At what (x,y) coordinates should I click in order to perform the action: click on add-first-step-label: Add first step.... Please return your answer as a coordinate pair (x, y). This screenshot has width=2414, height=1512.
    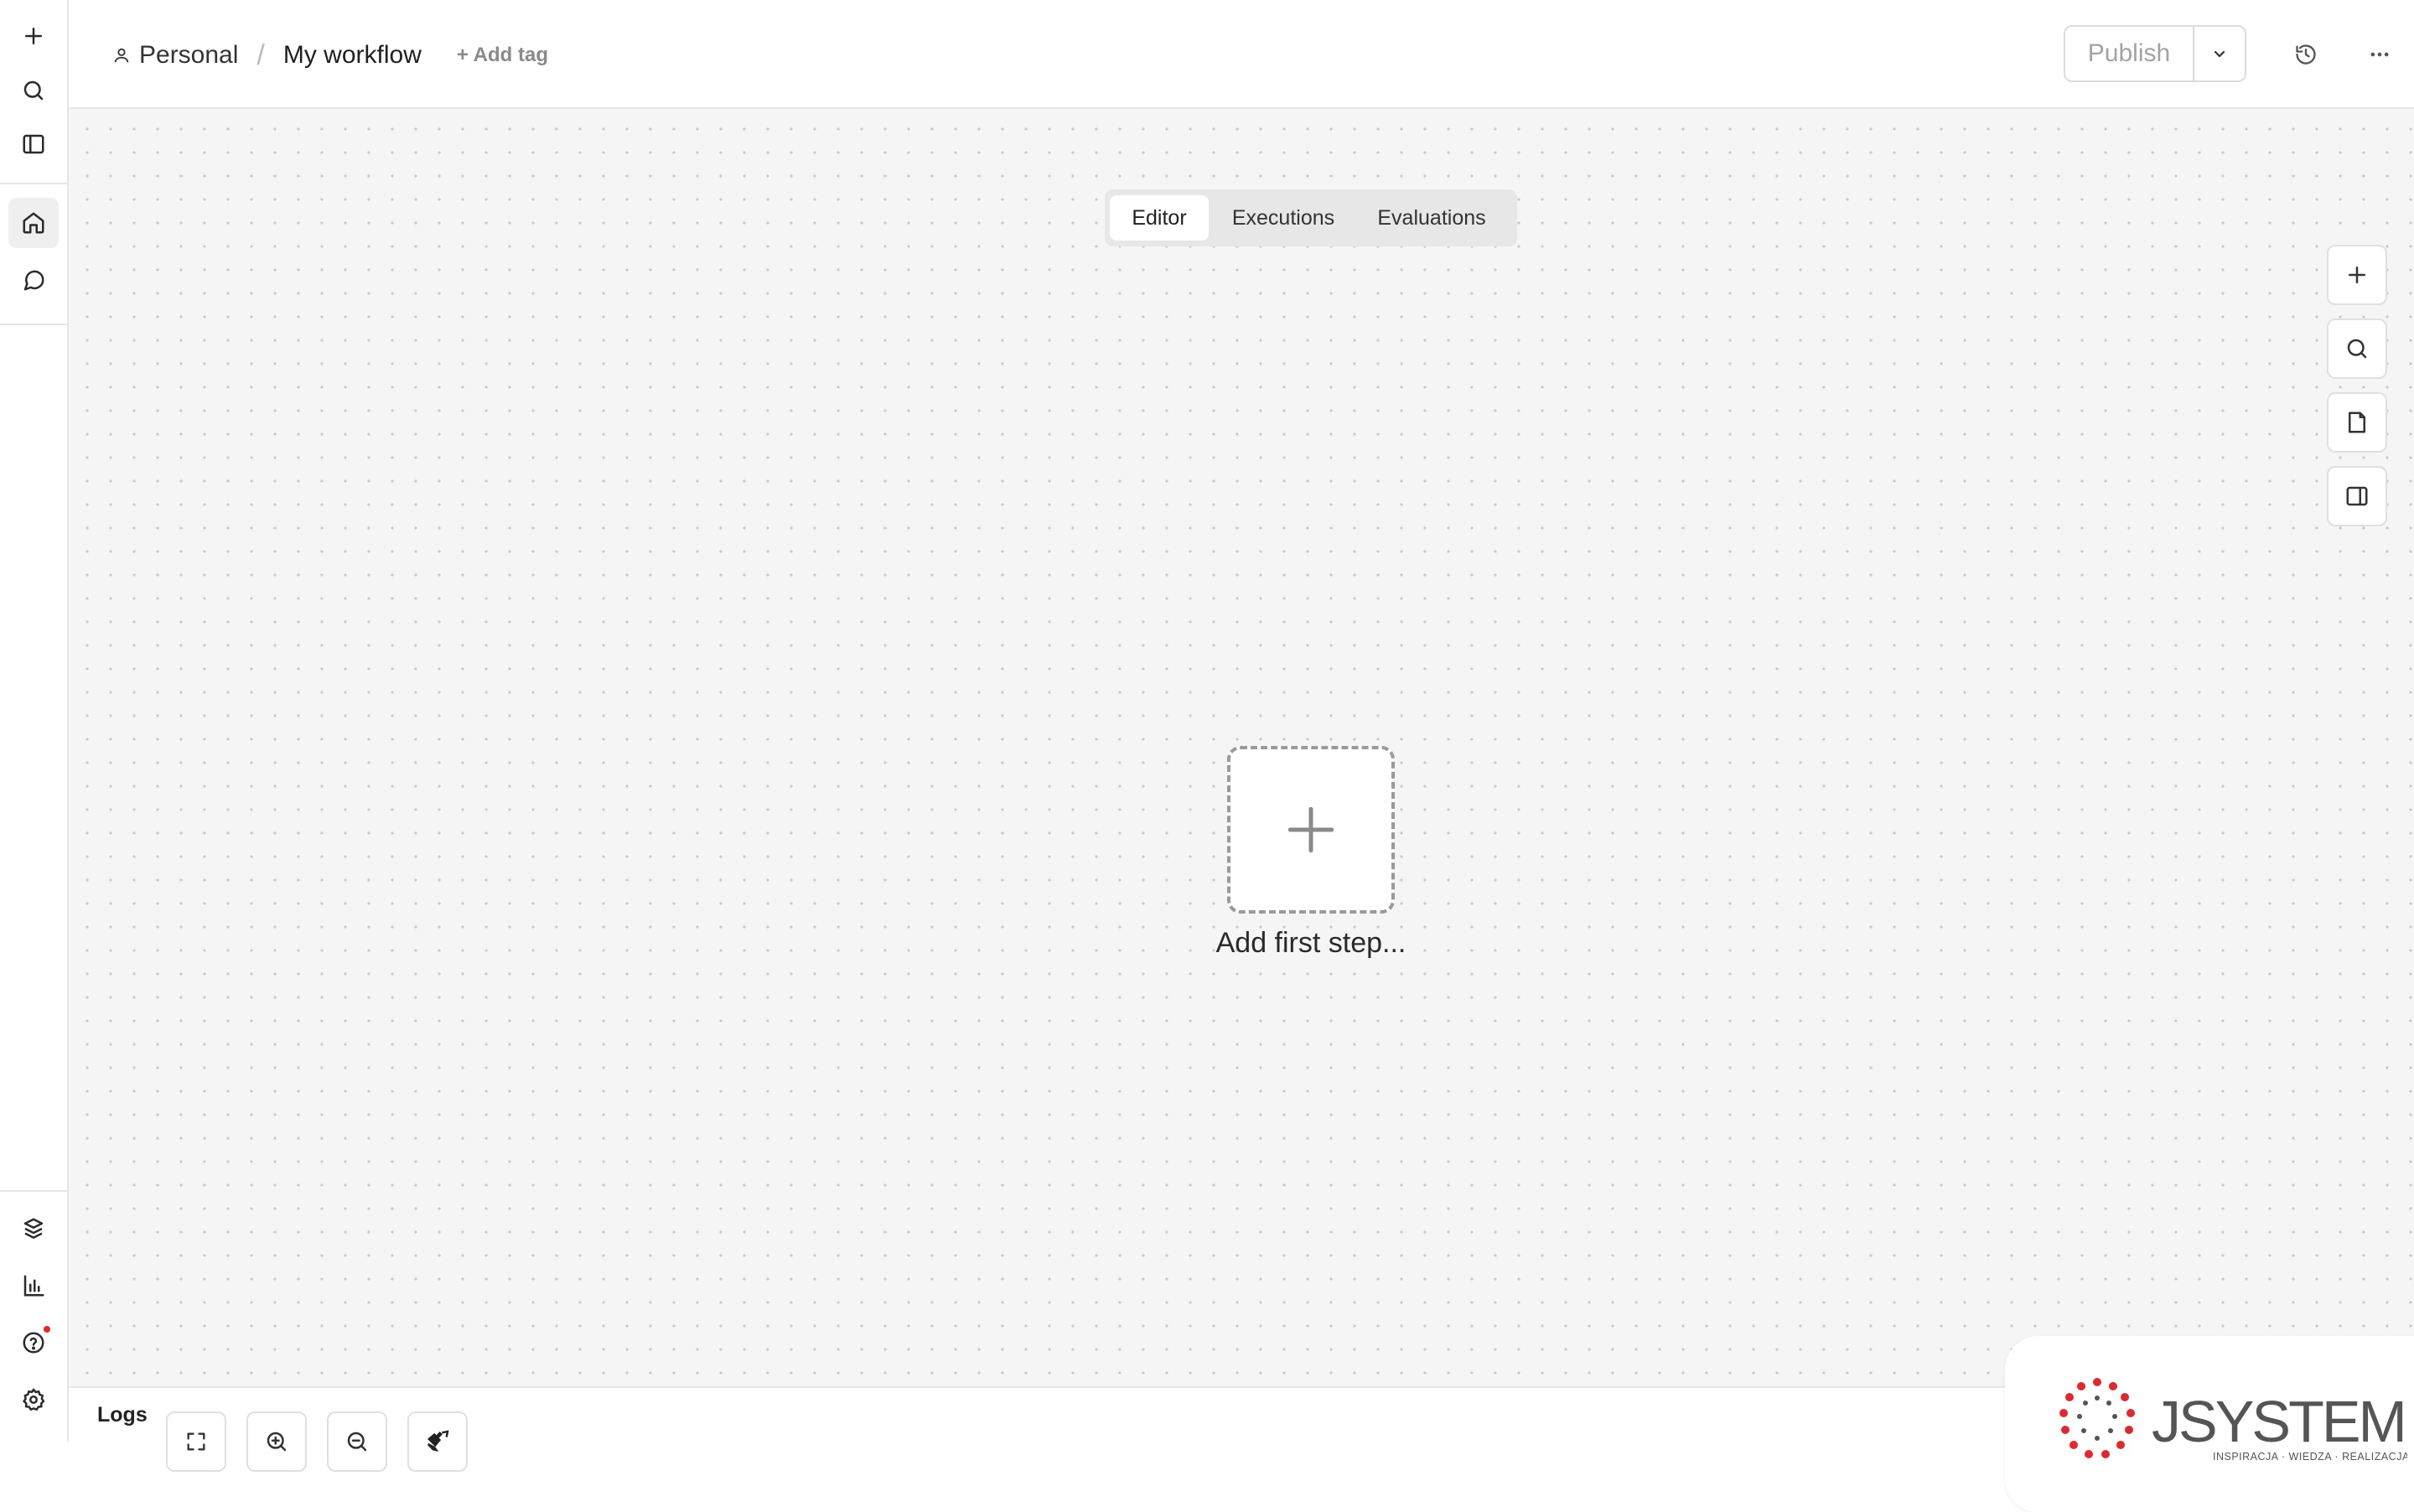
    Looking at the image, I should click on (1310, 943).